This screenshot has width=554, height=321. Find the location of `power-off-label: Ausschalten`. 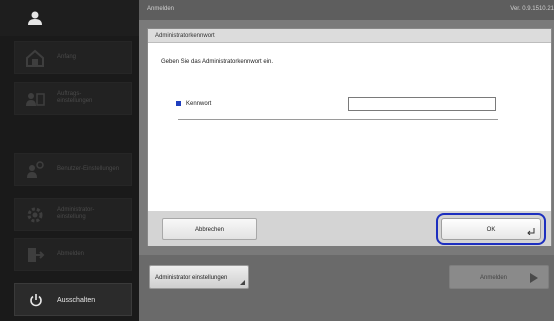

power-off-label: Ausschalten is located at coordinates (76, 300).